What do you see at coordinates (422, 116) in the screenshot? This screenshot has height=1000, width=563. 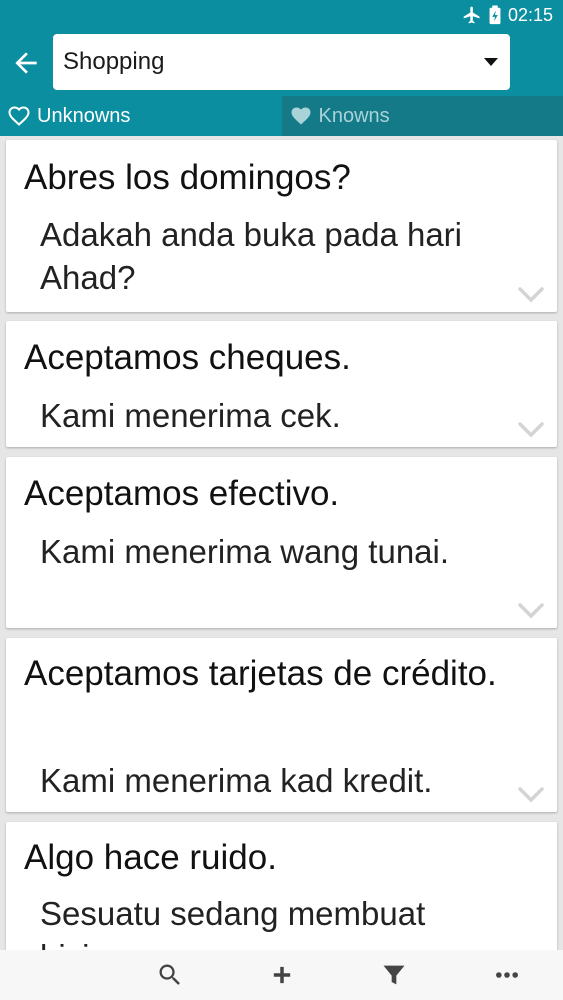 I see `tab-knowns: Knowns` at bounding box center [422, 116].